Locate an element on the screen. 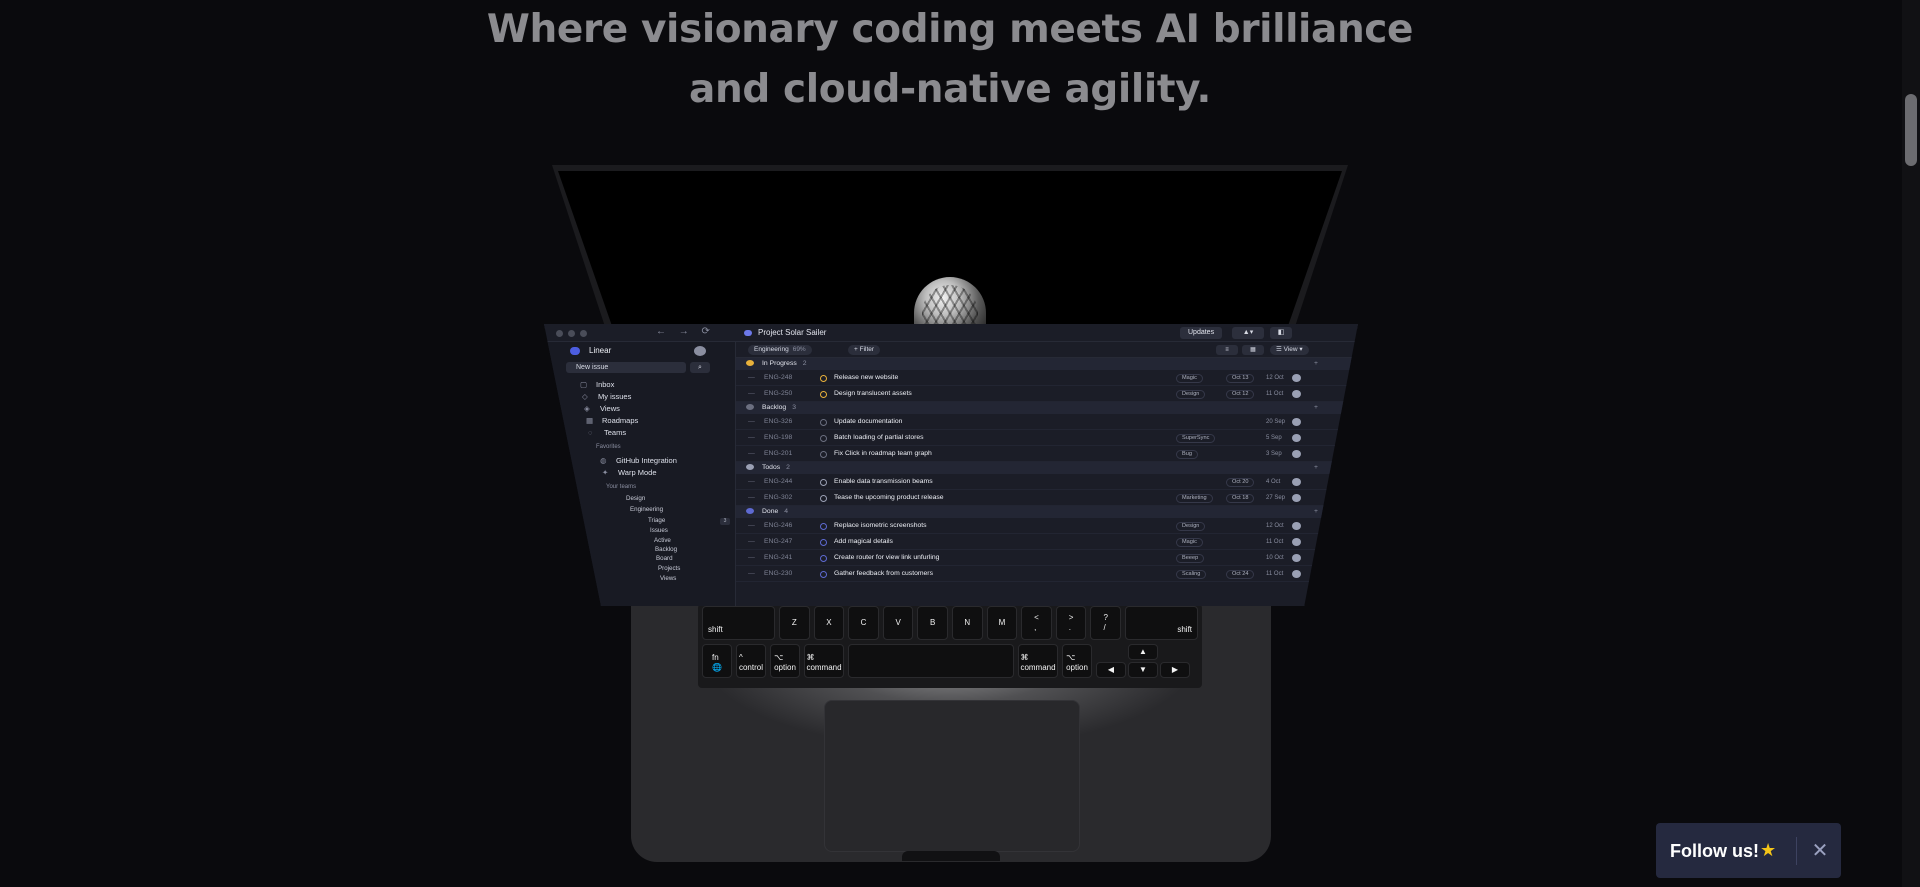  favorites-heading: Favorites is located at coordinates (608, 447).